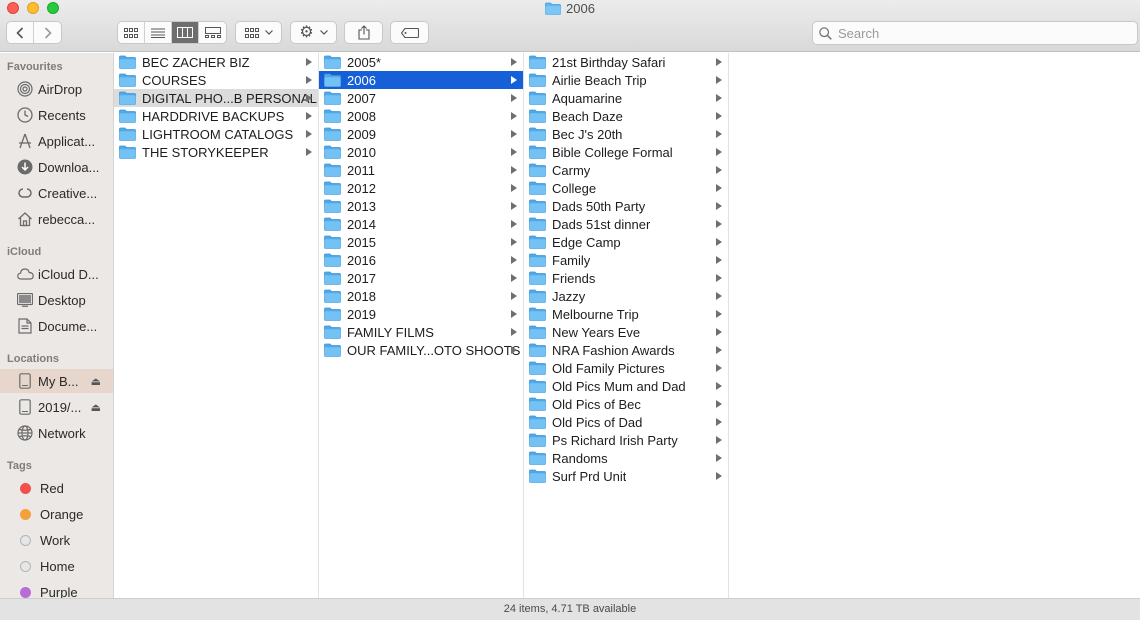 The width and height of the screenshot is (1140, 620). What do you see at coordinates (56, 381) in the screenshot?
I see `sidebar-item-my-book: My B... ⏏` at bounding box center [56, 381].